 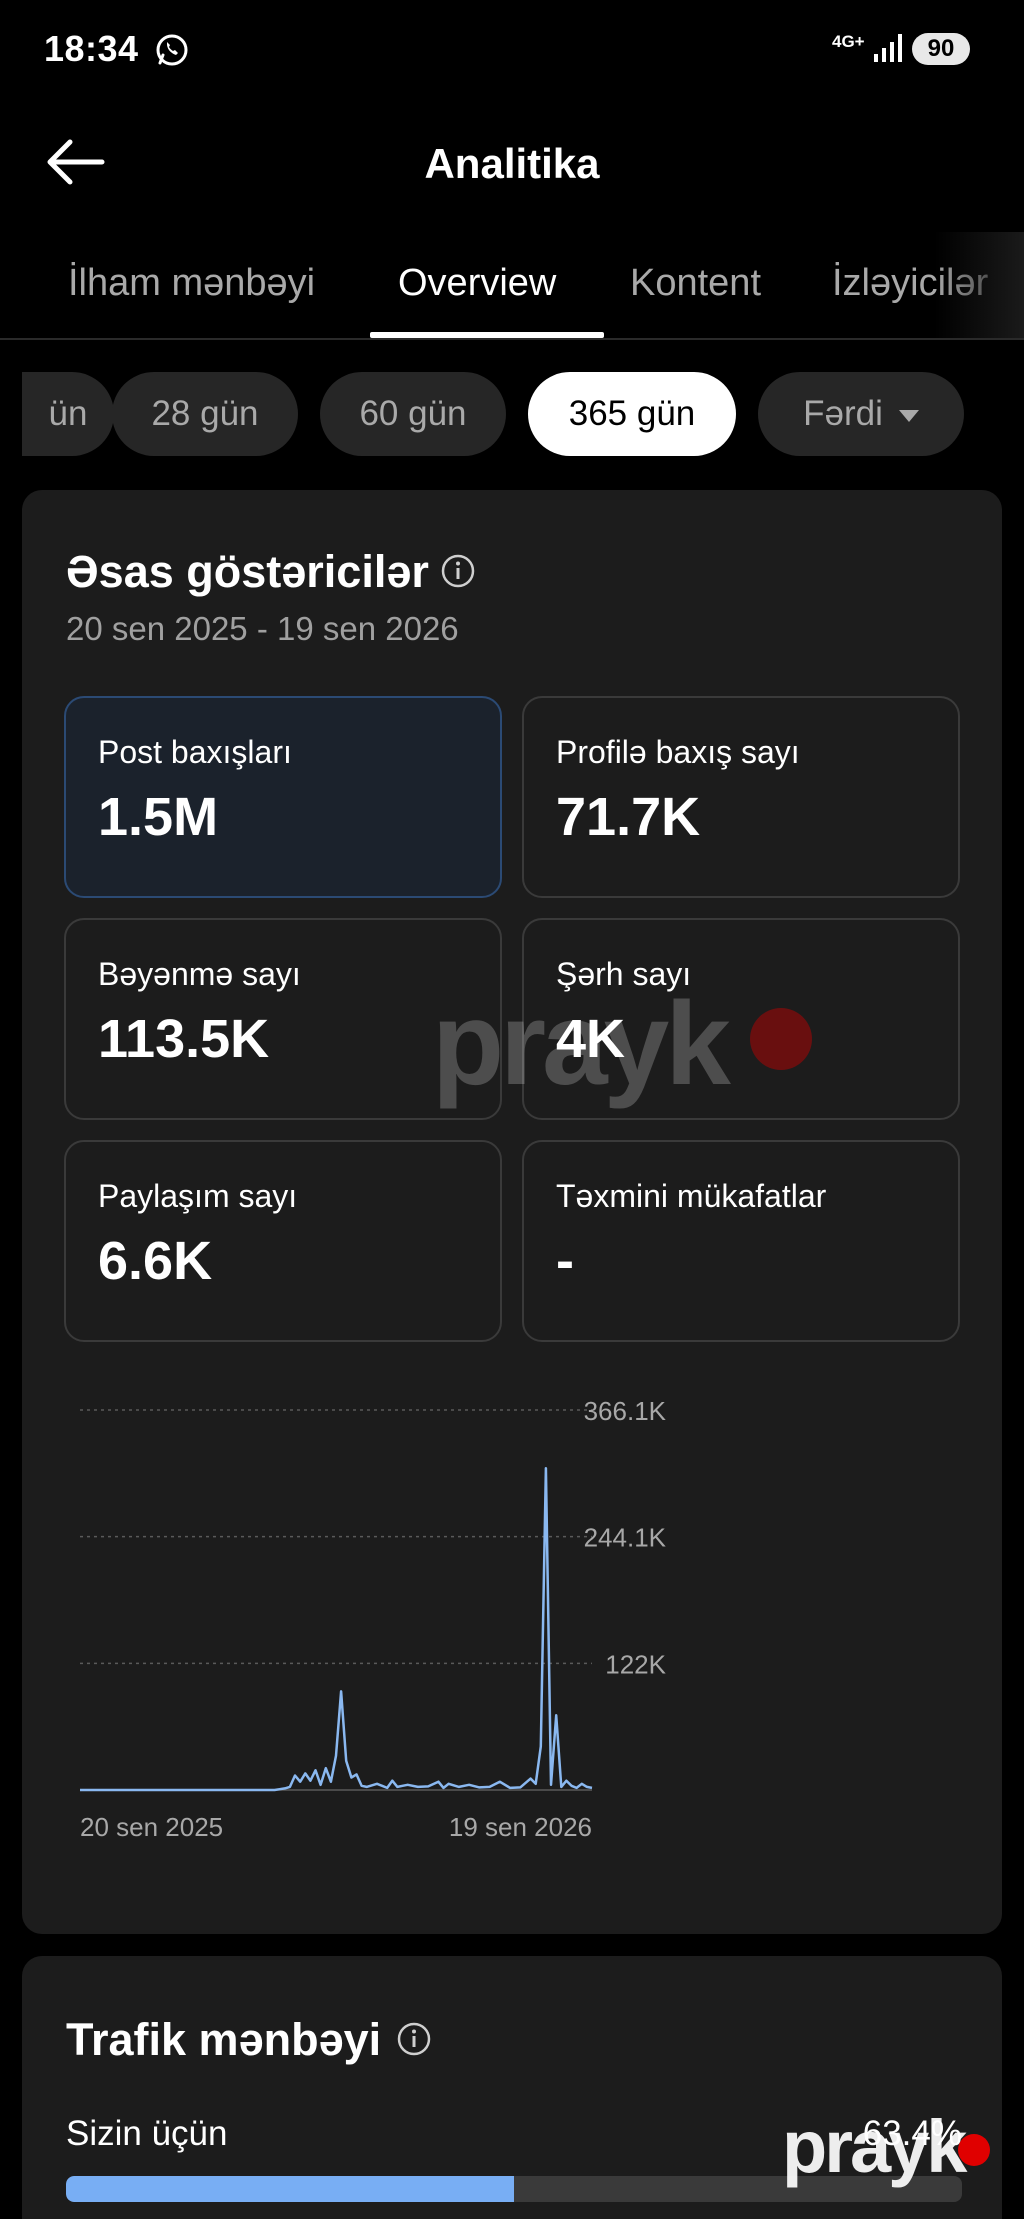 I want to click on section-title: Əsas göstəricilər, so click(x=247, y=571).